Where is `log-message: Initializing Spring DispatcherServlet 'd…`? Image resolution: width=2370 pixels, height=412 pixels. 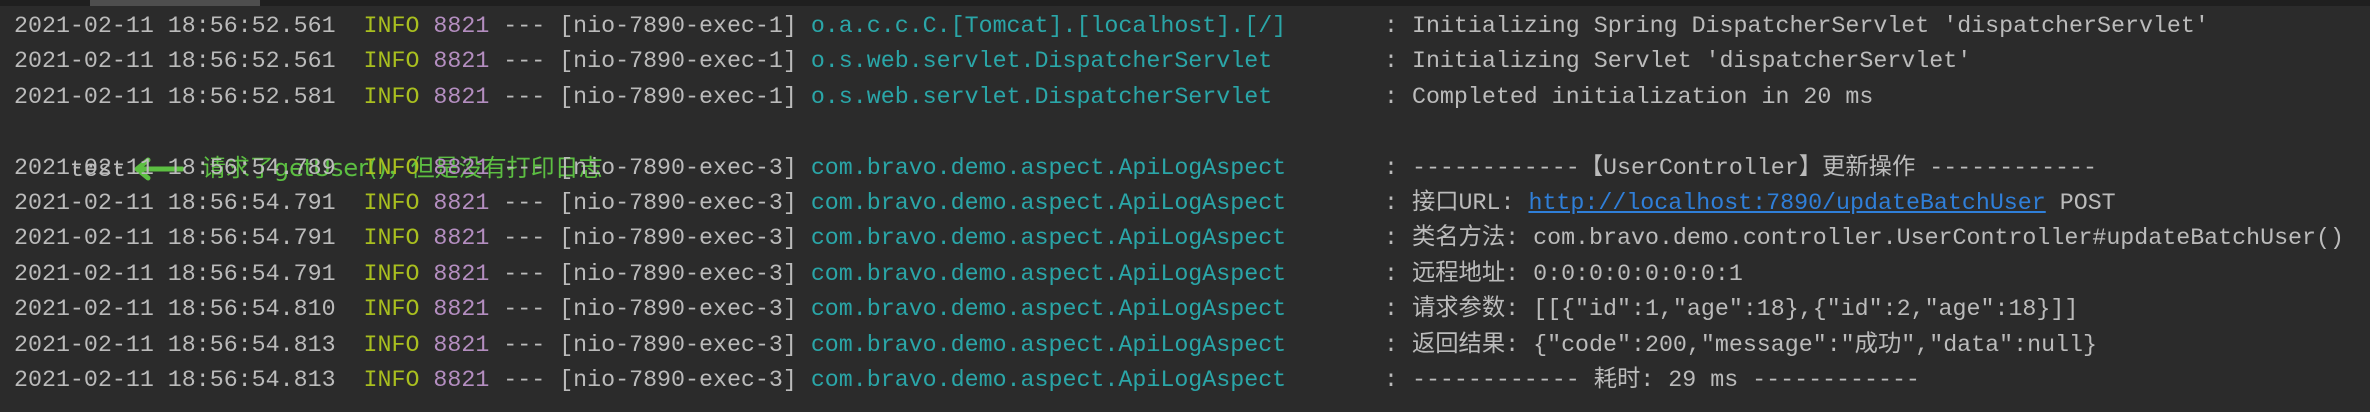
log-message: Initializing Spring DispatcherServlet 'd… is located at coordinates (1810, 26).